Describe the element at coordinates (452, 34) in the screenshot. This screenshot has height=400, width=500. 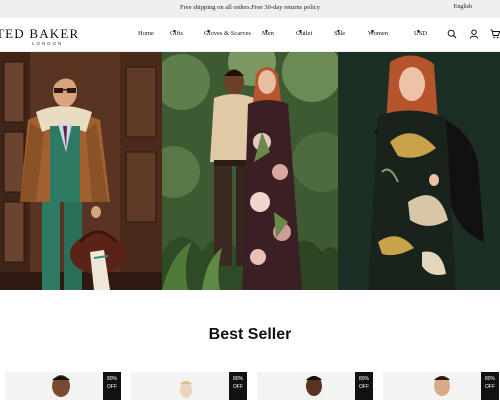
I see `search-icon` at that location.